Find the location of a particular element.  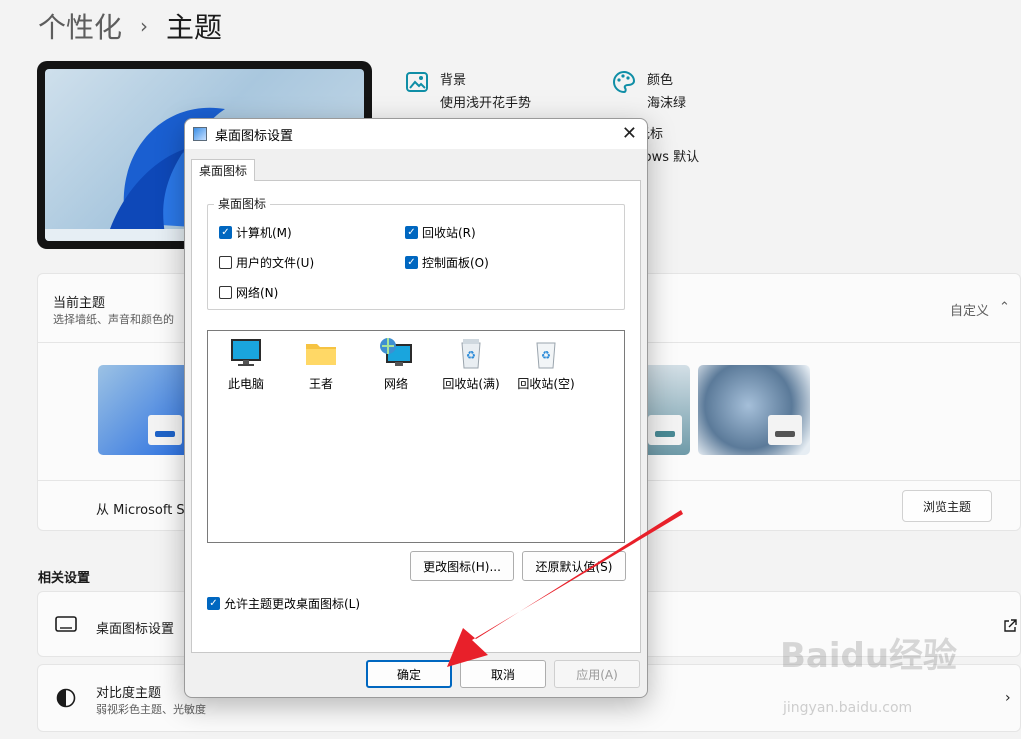

tab-desktop-icons: 桌面图标 is located at coordinates (223, 170).